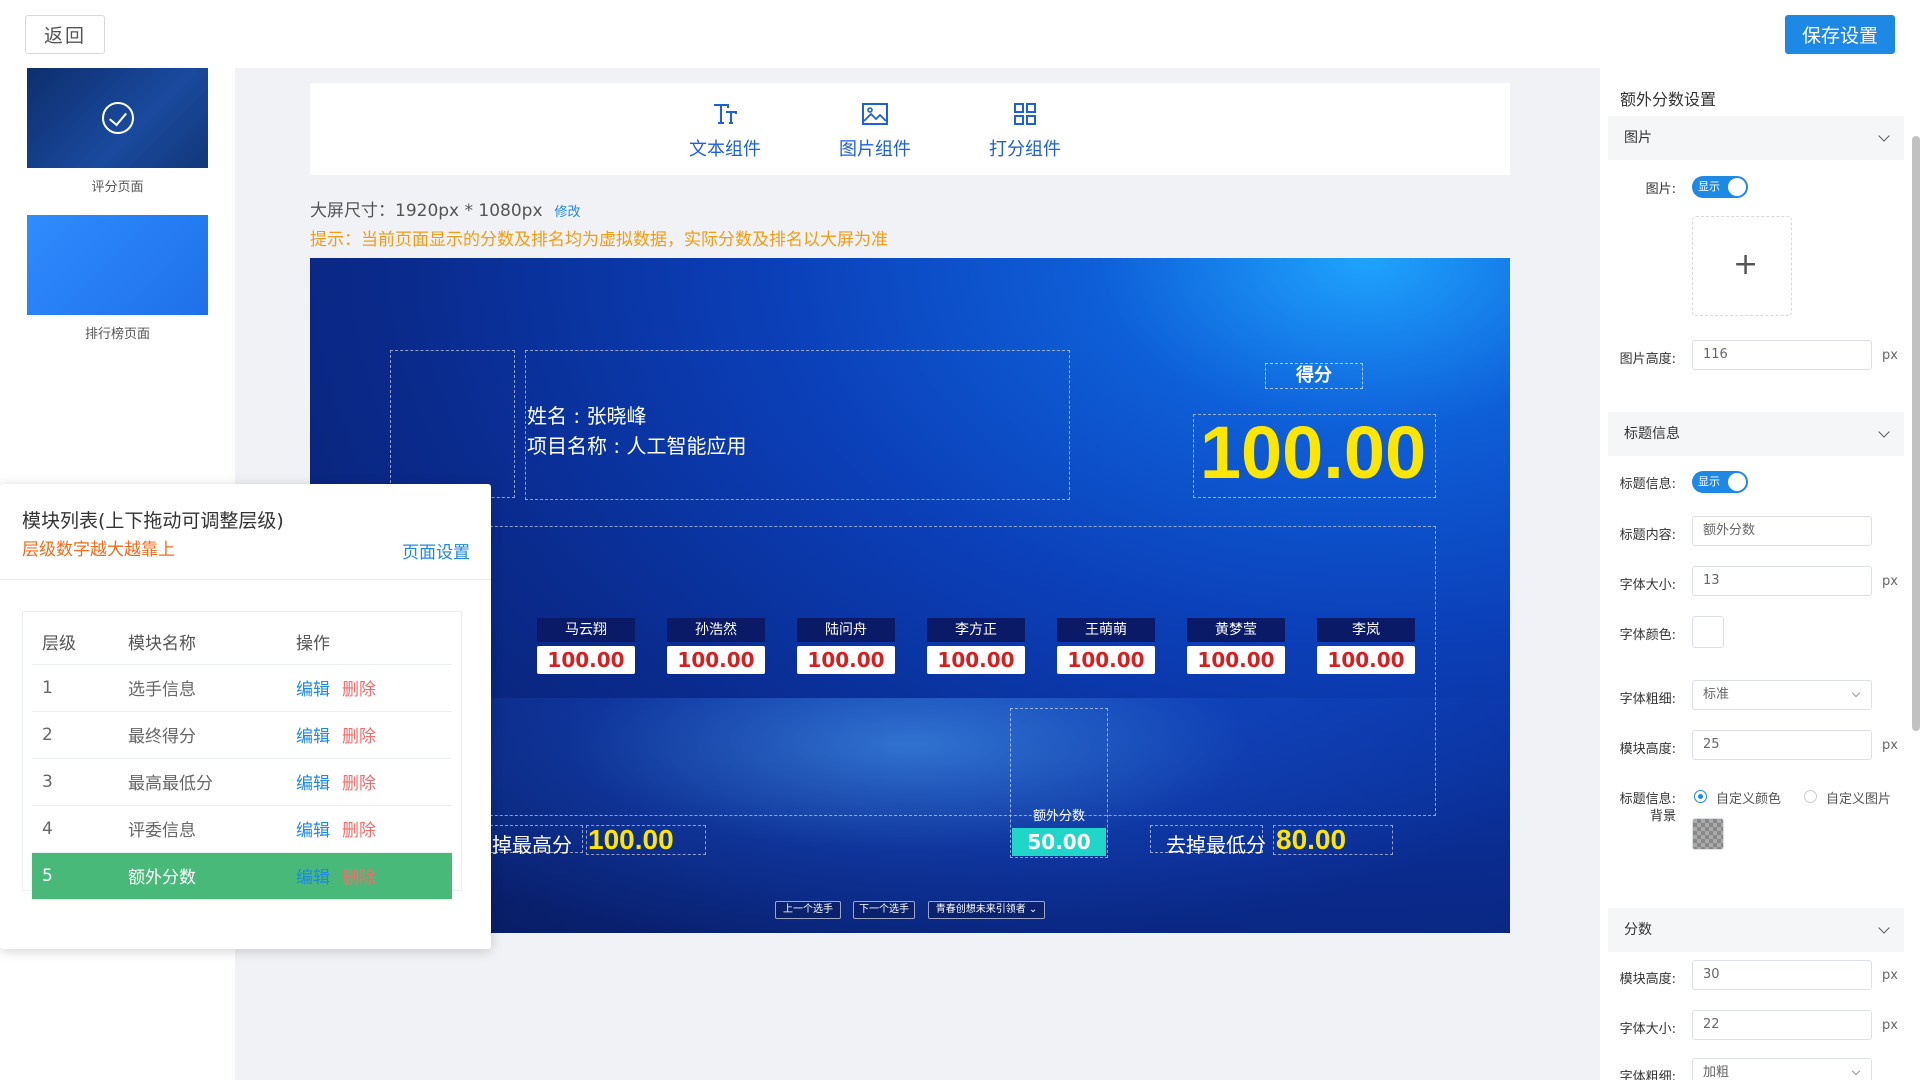 This screenshot has height=1080, width=1920. Describe the element at coordinates (1890, 975) in the screenshot. I see `score-module-height-unit: px` at that location.